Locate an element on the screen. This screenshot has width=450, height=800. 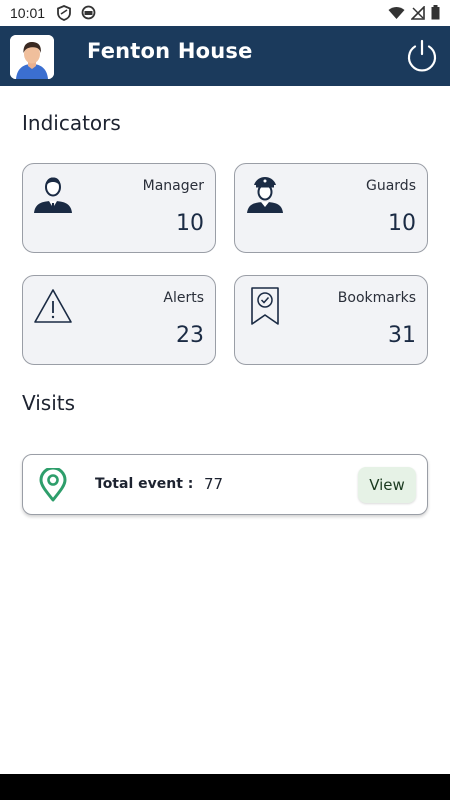
guards-label: Guards is located at coordinates (391, 186).